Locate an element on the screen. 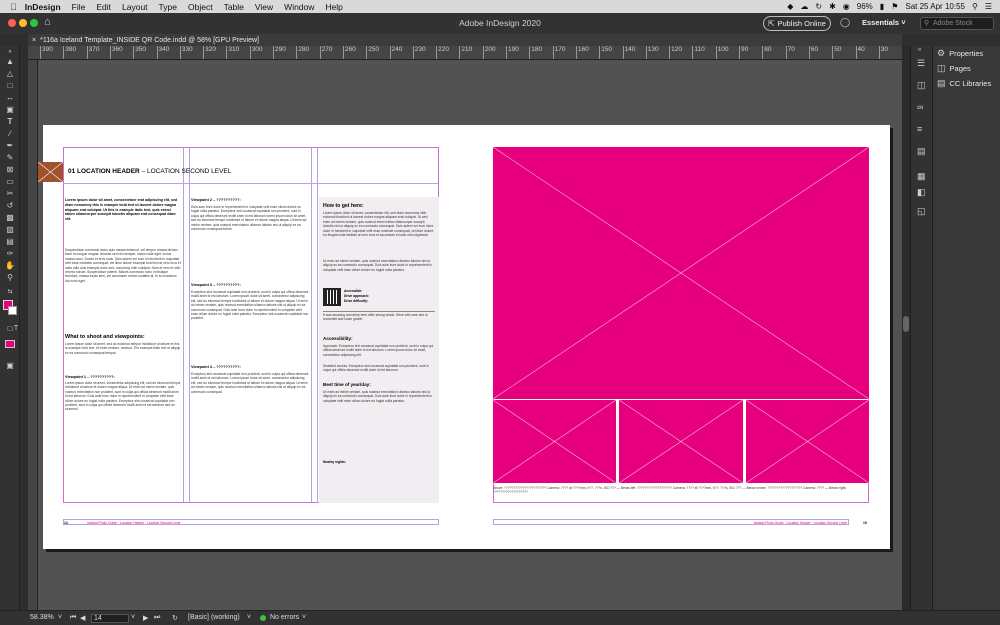 The image size is (1000, 625). line-tool-icon: ∕ is located at coordinates (10, 133).